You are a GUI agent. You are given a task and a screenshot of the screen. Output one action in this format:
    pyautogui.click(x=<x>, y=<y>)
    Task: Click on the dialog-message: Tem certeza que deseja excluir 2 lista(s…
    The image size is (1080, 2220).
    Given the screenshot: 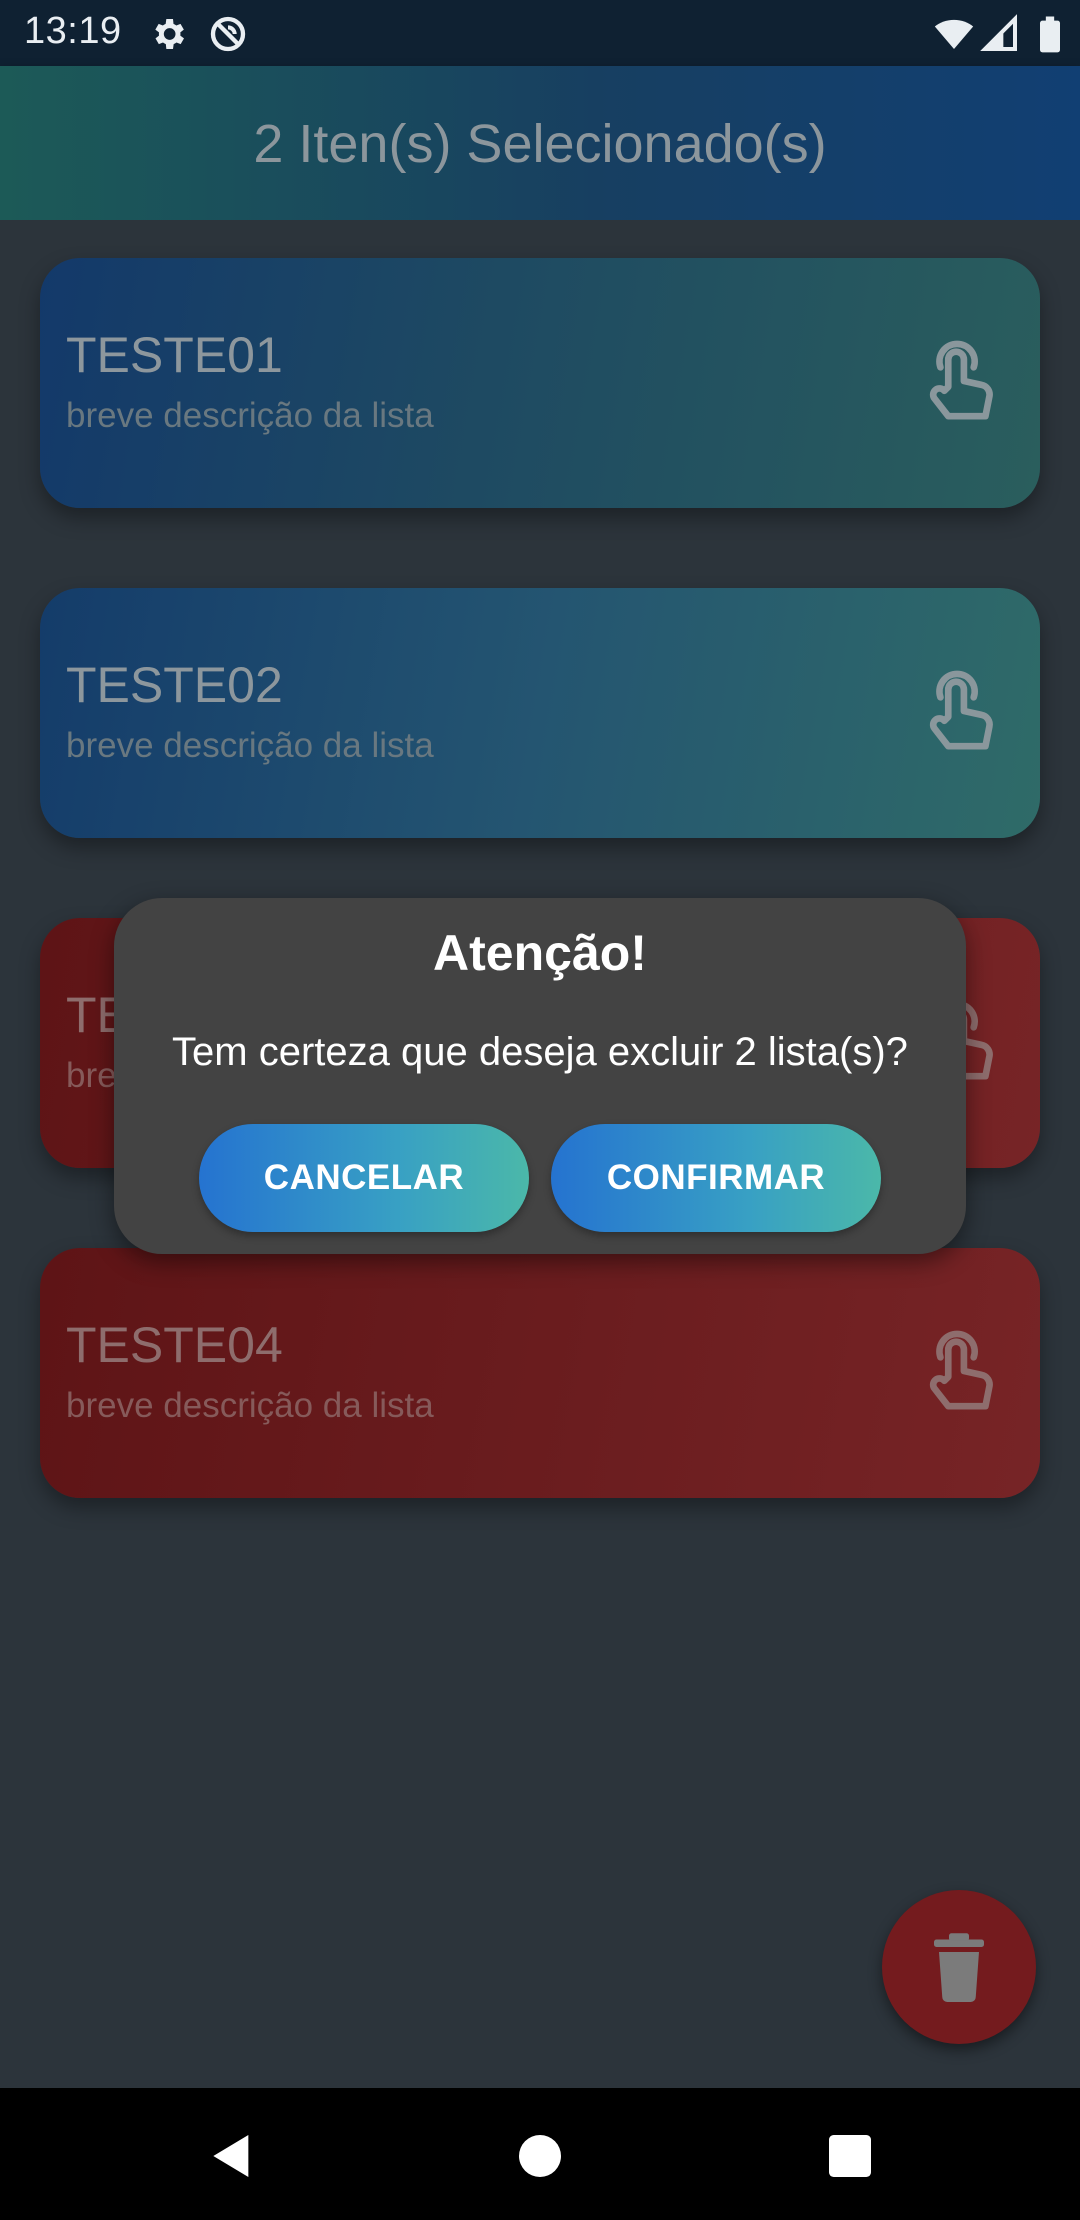 What is the action you would take?
    pyautogui.click(x=540, y=1052)
    